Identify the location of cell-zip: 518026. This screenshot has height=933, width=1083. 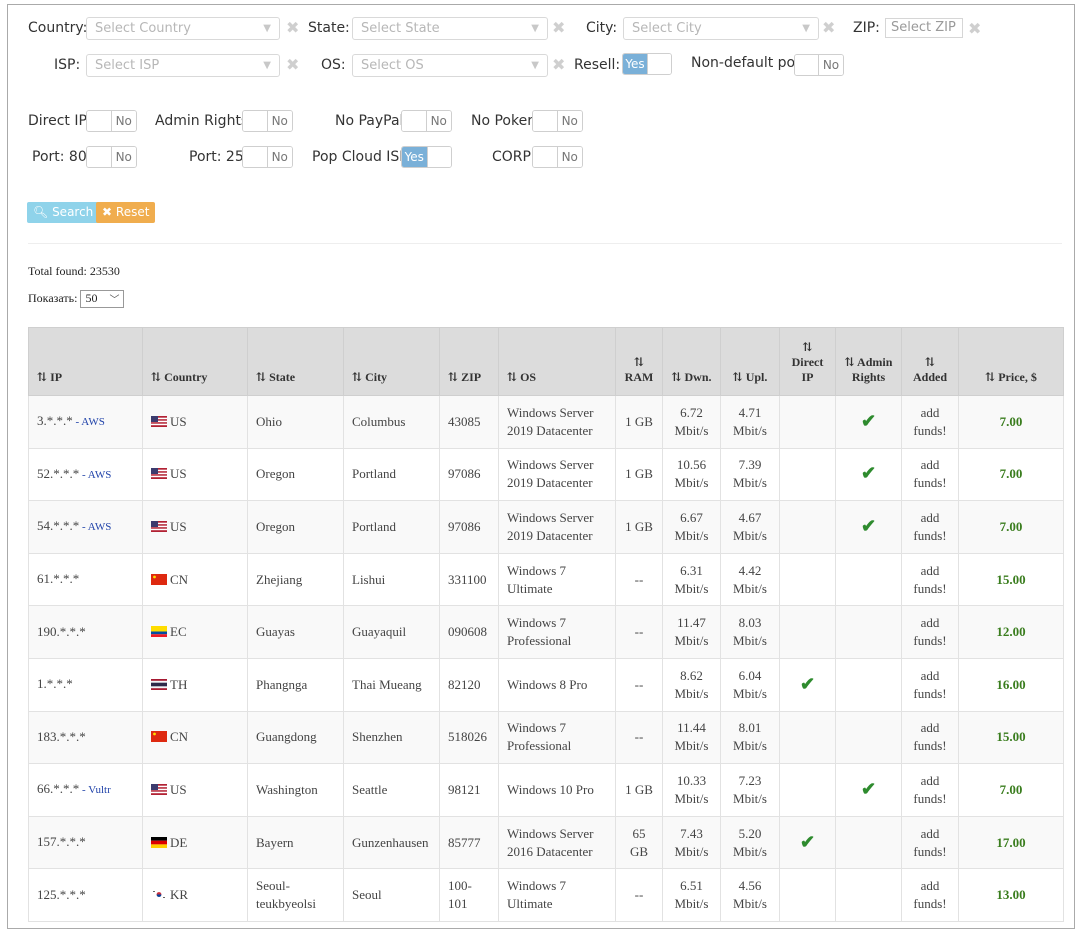
(469, 737).